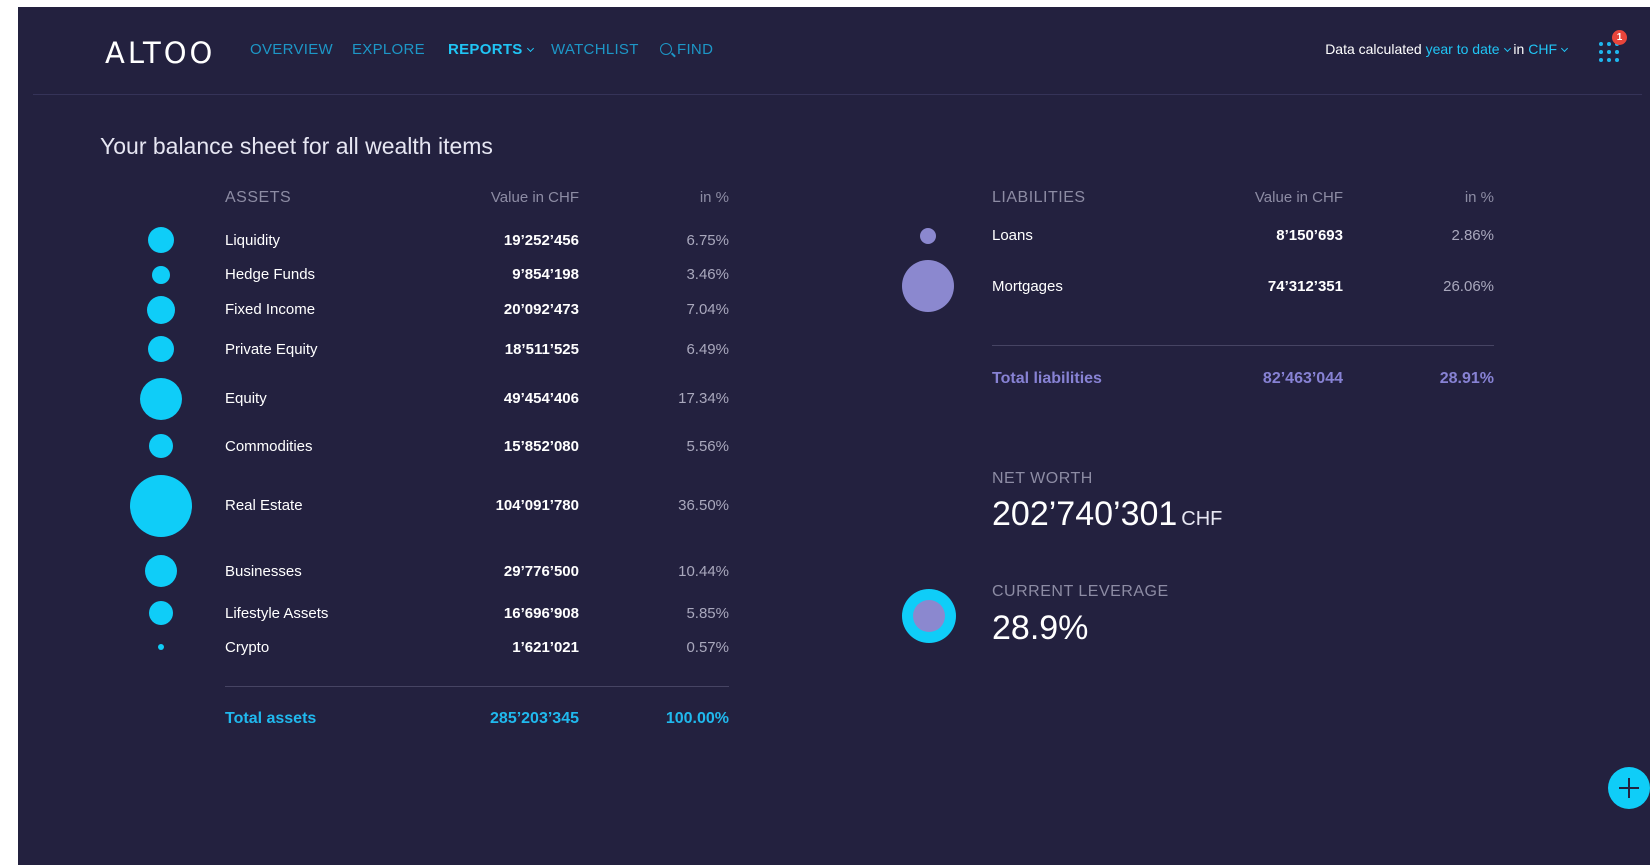 This screenshot has width=1650, height=865. I want to click on asset-value: 49’454’406, so click(541, 398).